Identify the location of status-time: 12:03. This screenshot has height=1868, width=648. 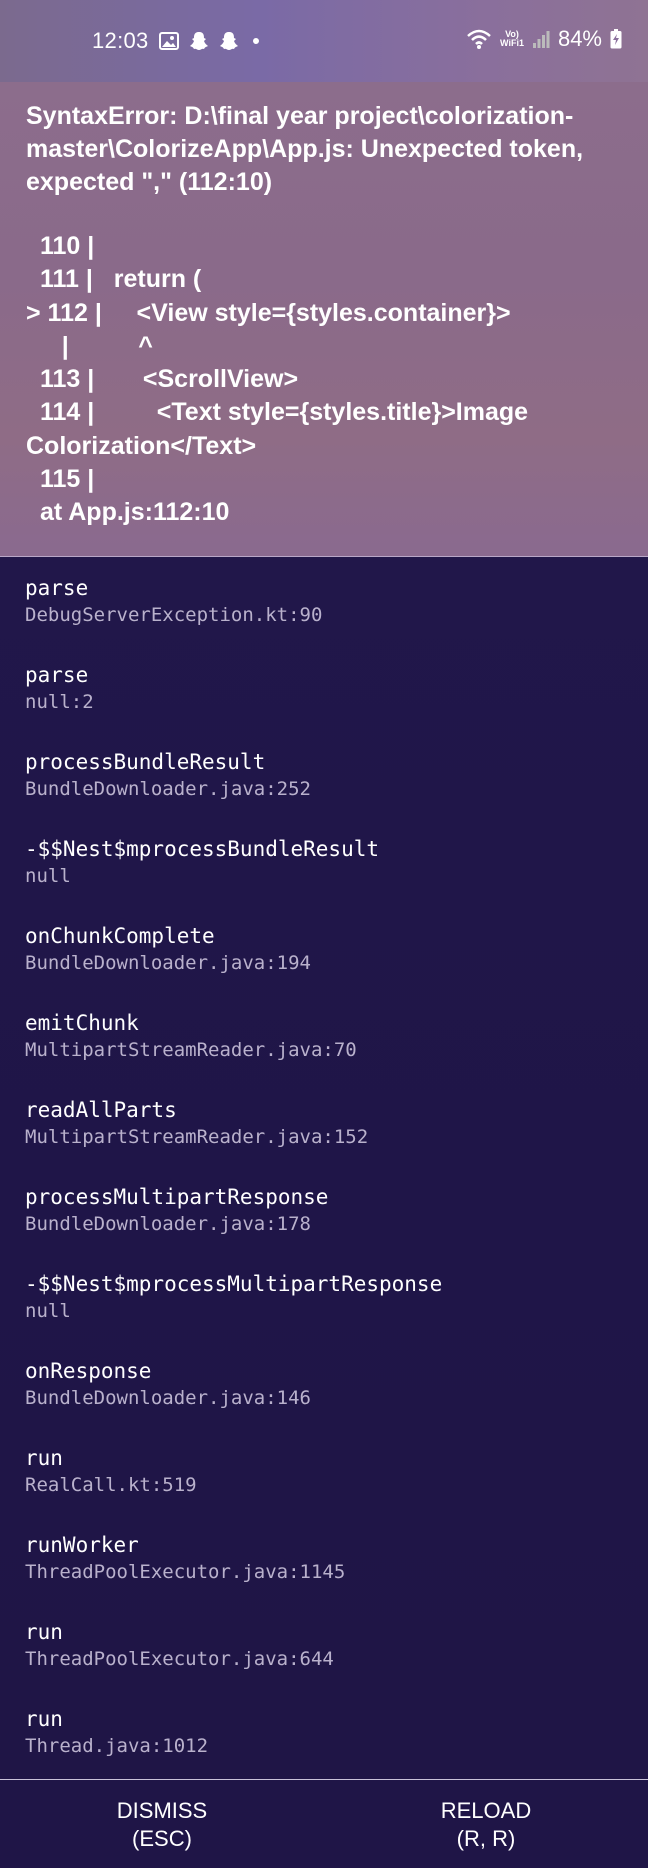
(120, 40).